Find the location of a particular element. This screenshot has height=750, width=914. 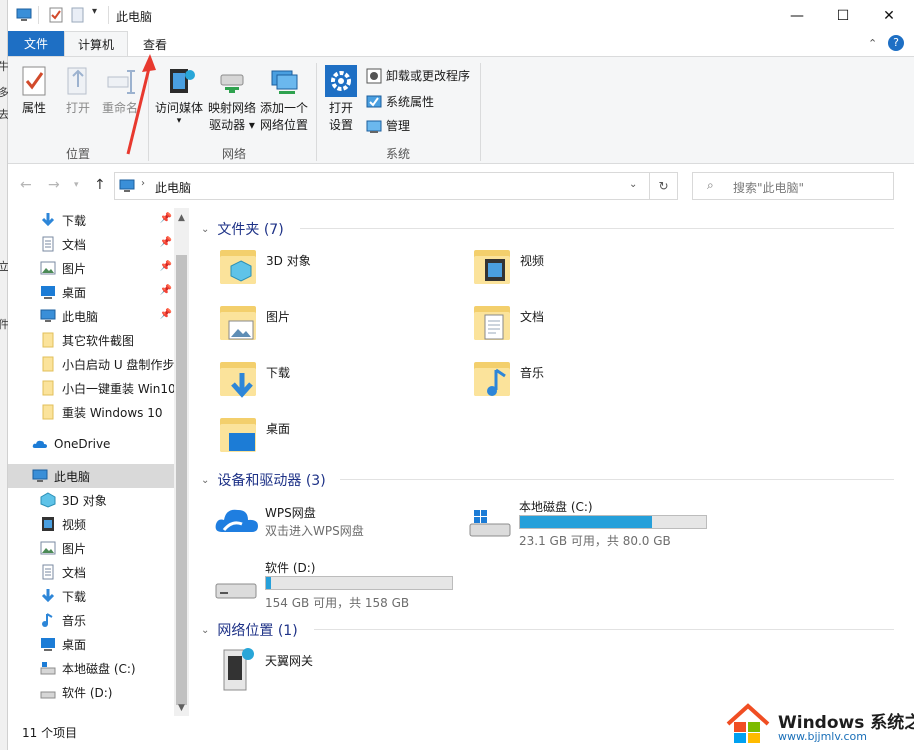

drive-c-name: 本地磁盘 (C:) is located at coordinates (556, 507).